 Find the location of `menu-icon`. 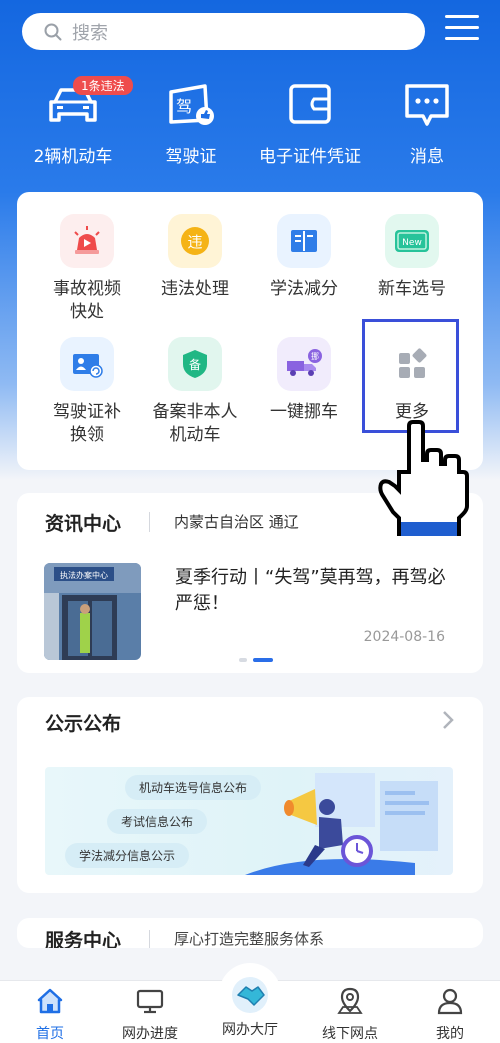

menu-icon is located at coordinates (462, 30).